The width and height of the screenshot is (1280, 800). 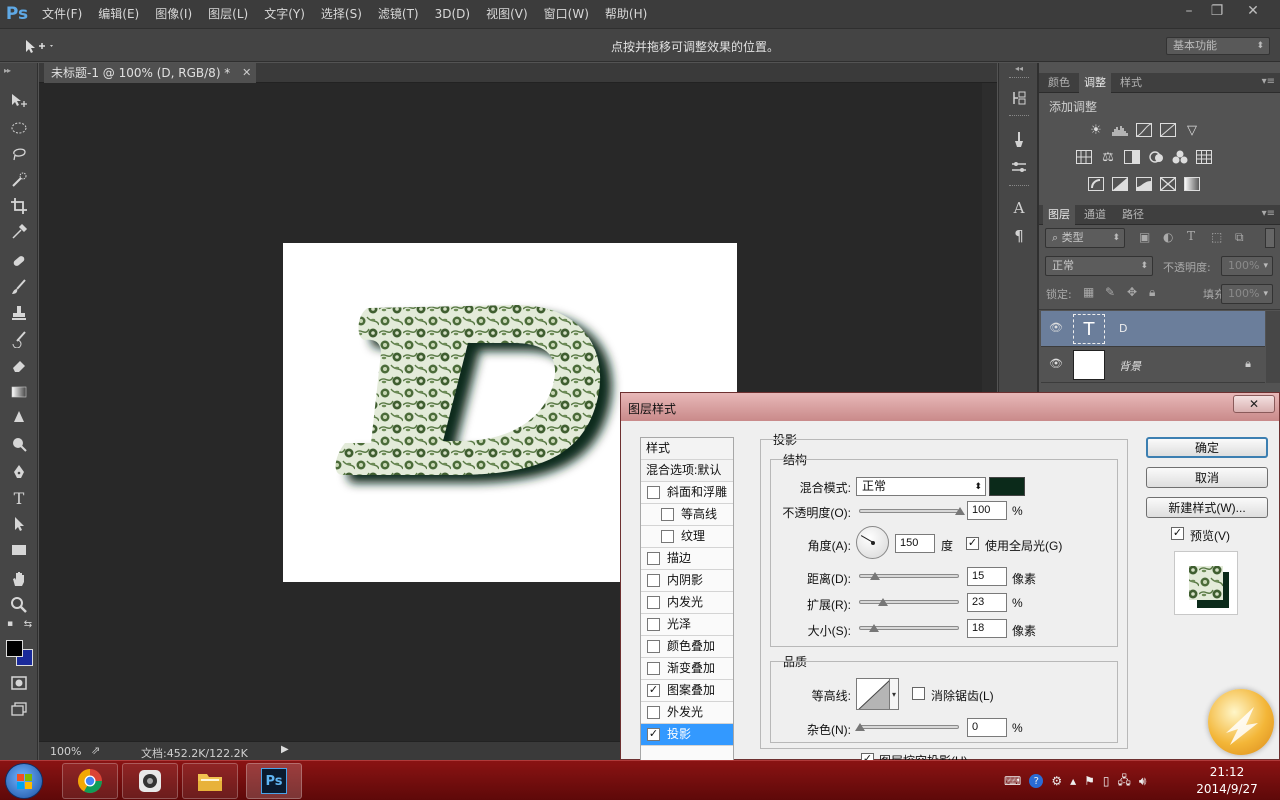 I want to click on selective-color-icon, so click(x=1168, y=184).